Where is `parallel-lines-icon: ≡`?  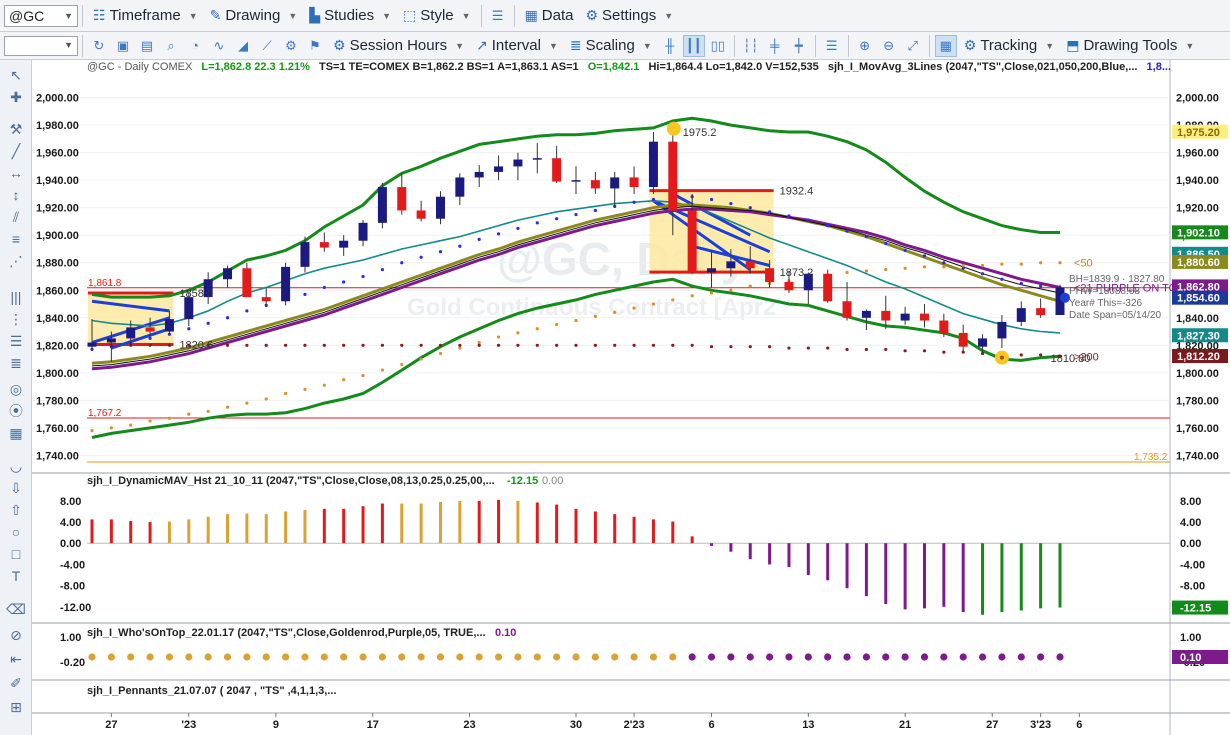 parallel-lines-icon: ≡ is located at coordinates (16, 239).